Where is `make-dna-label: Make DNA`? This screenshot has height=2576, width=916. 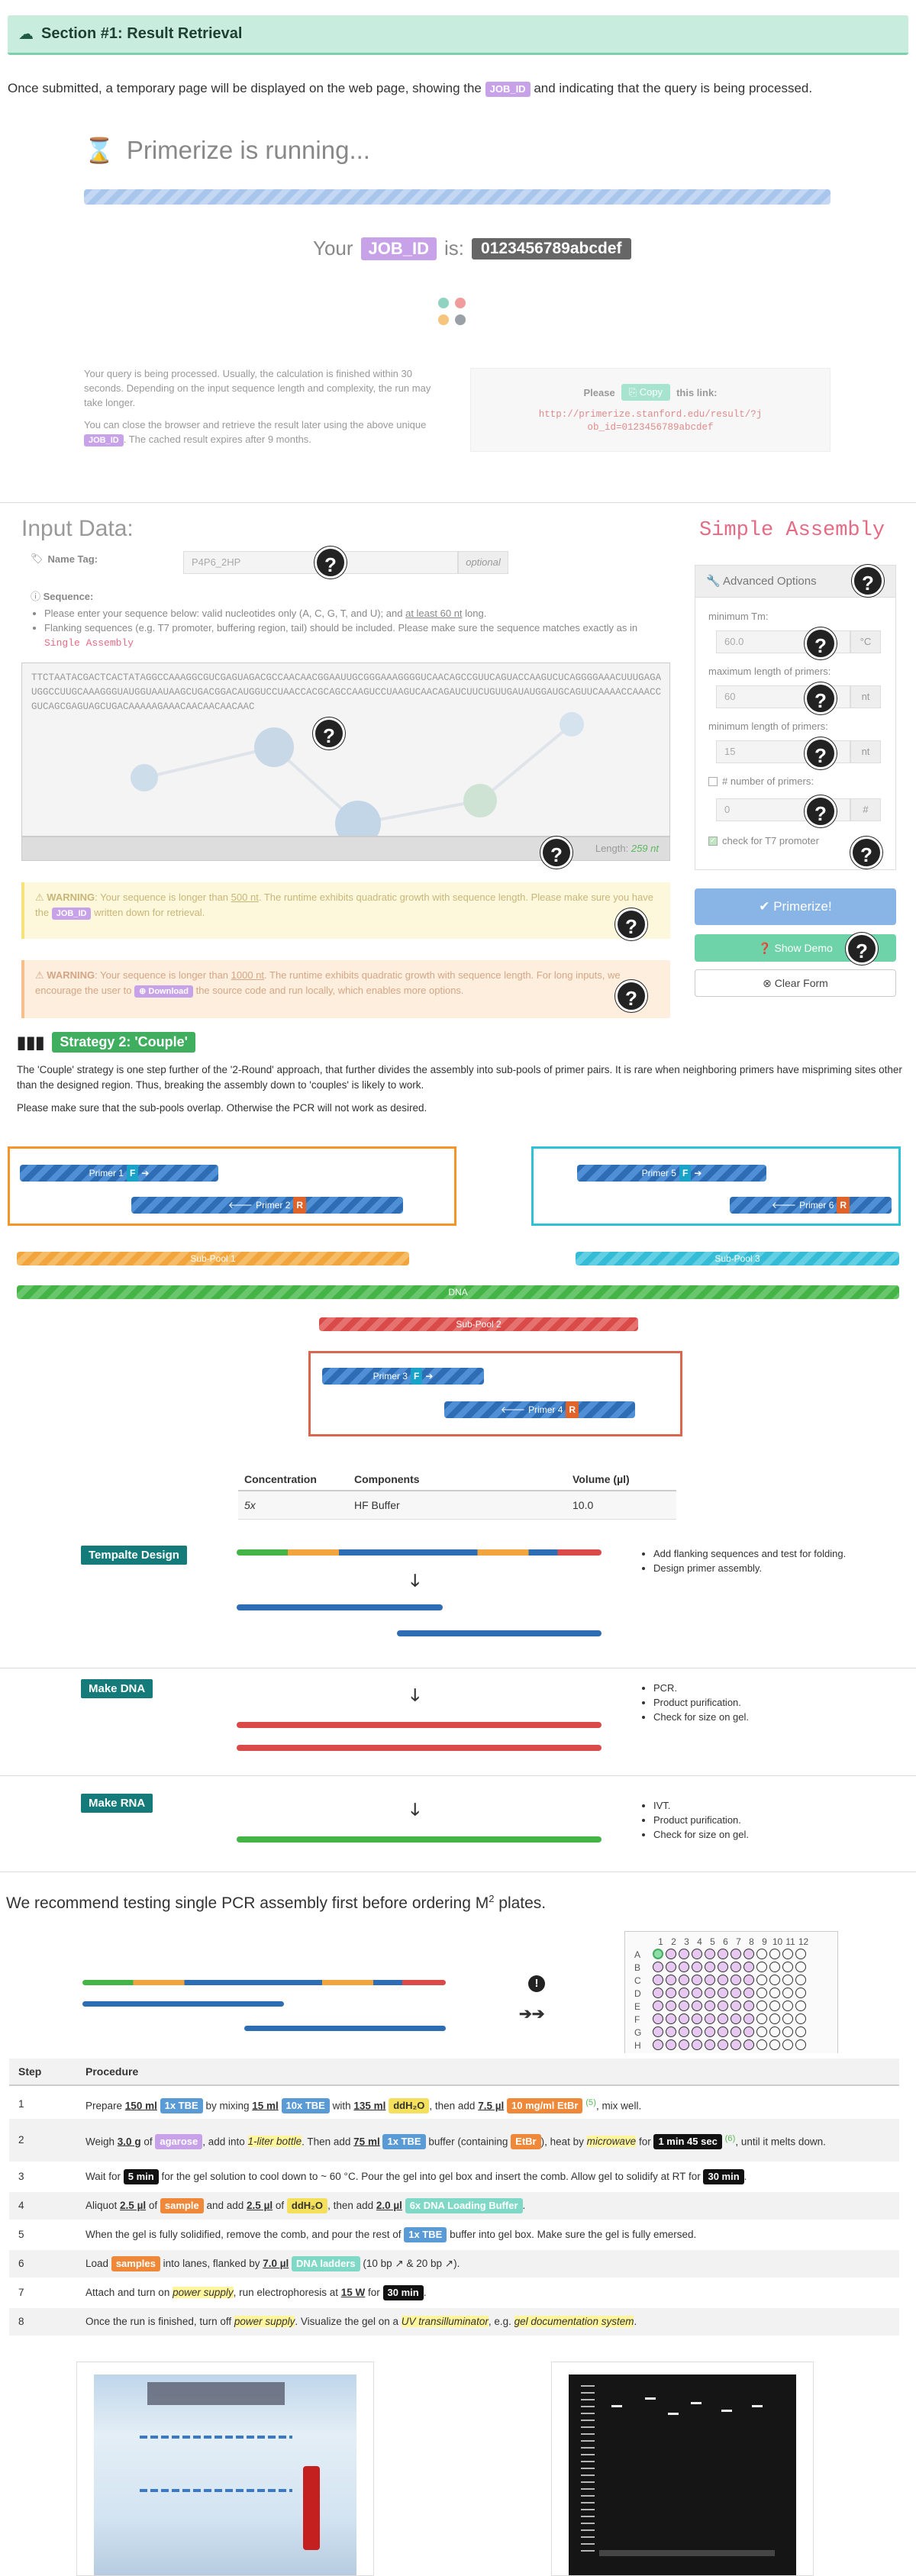
make-dna-label: Make DNA is located at coordinates (117, 1688).